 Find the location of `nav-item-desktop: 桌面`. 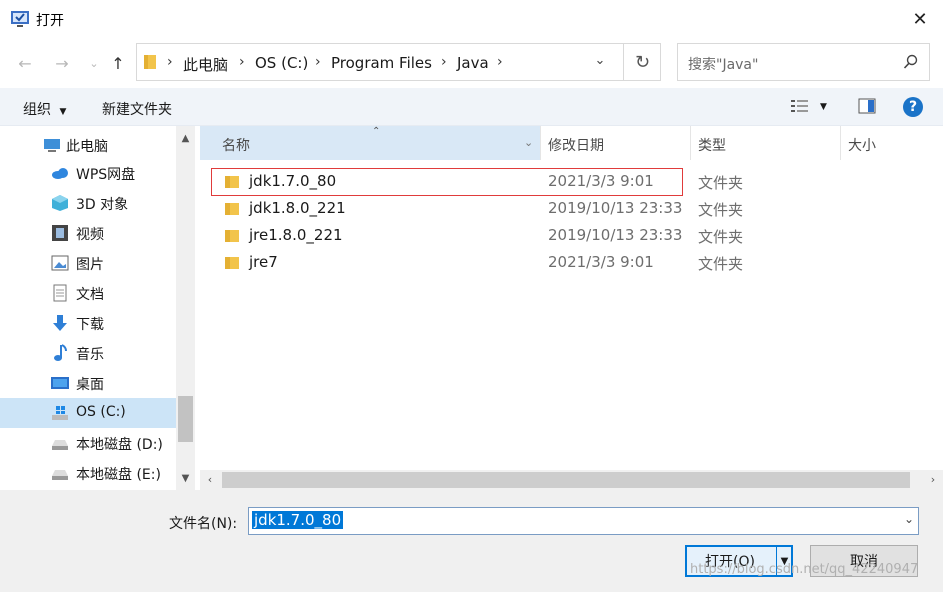

nav-item-desktop: 桌面 is located at coordinates (88, 383).